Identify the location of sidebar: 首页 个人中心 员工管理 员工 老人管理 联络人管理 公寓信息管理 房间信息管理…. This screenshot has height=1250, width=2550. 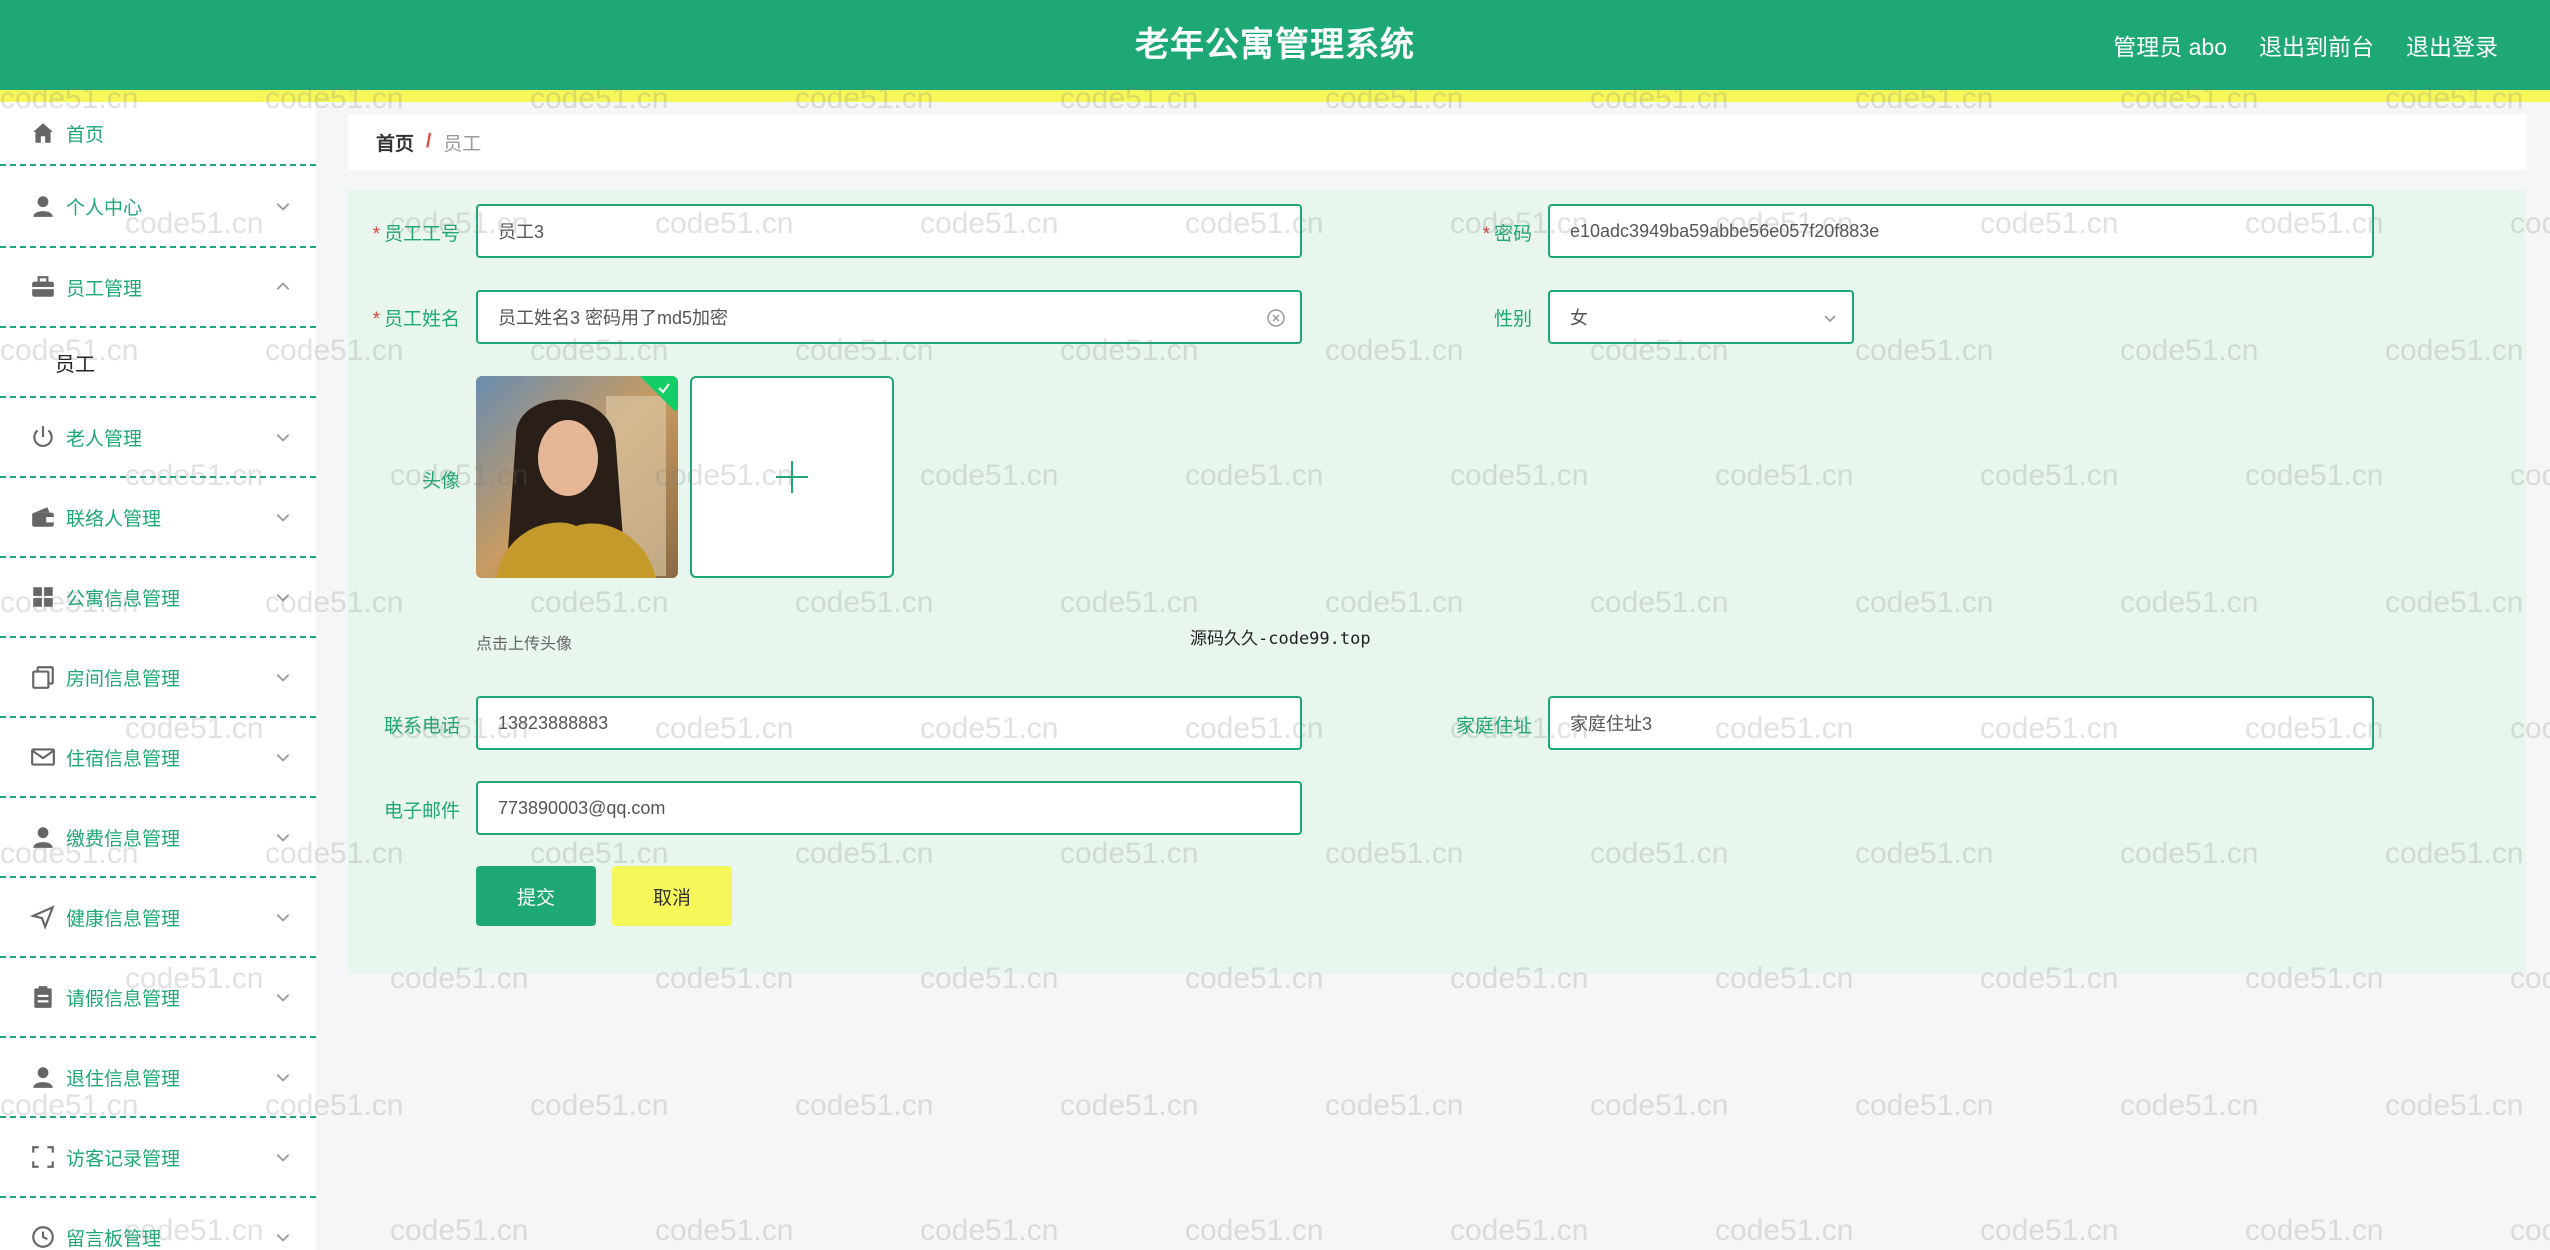
(158, 676).